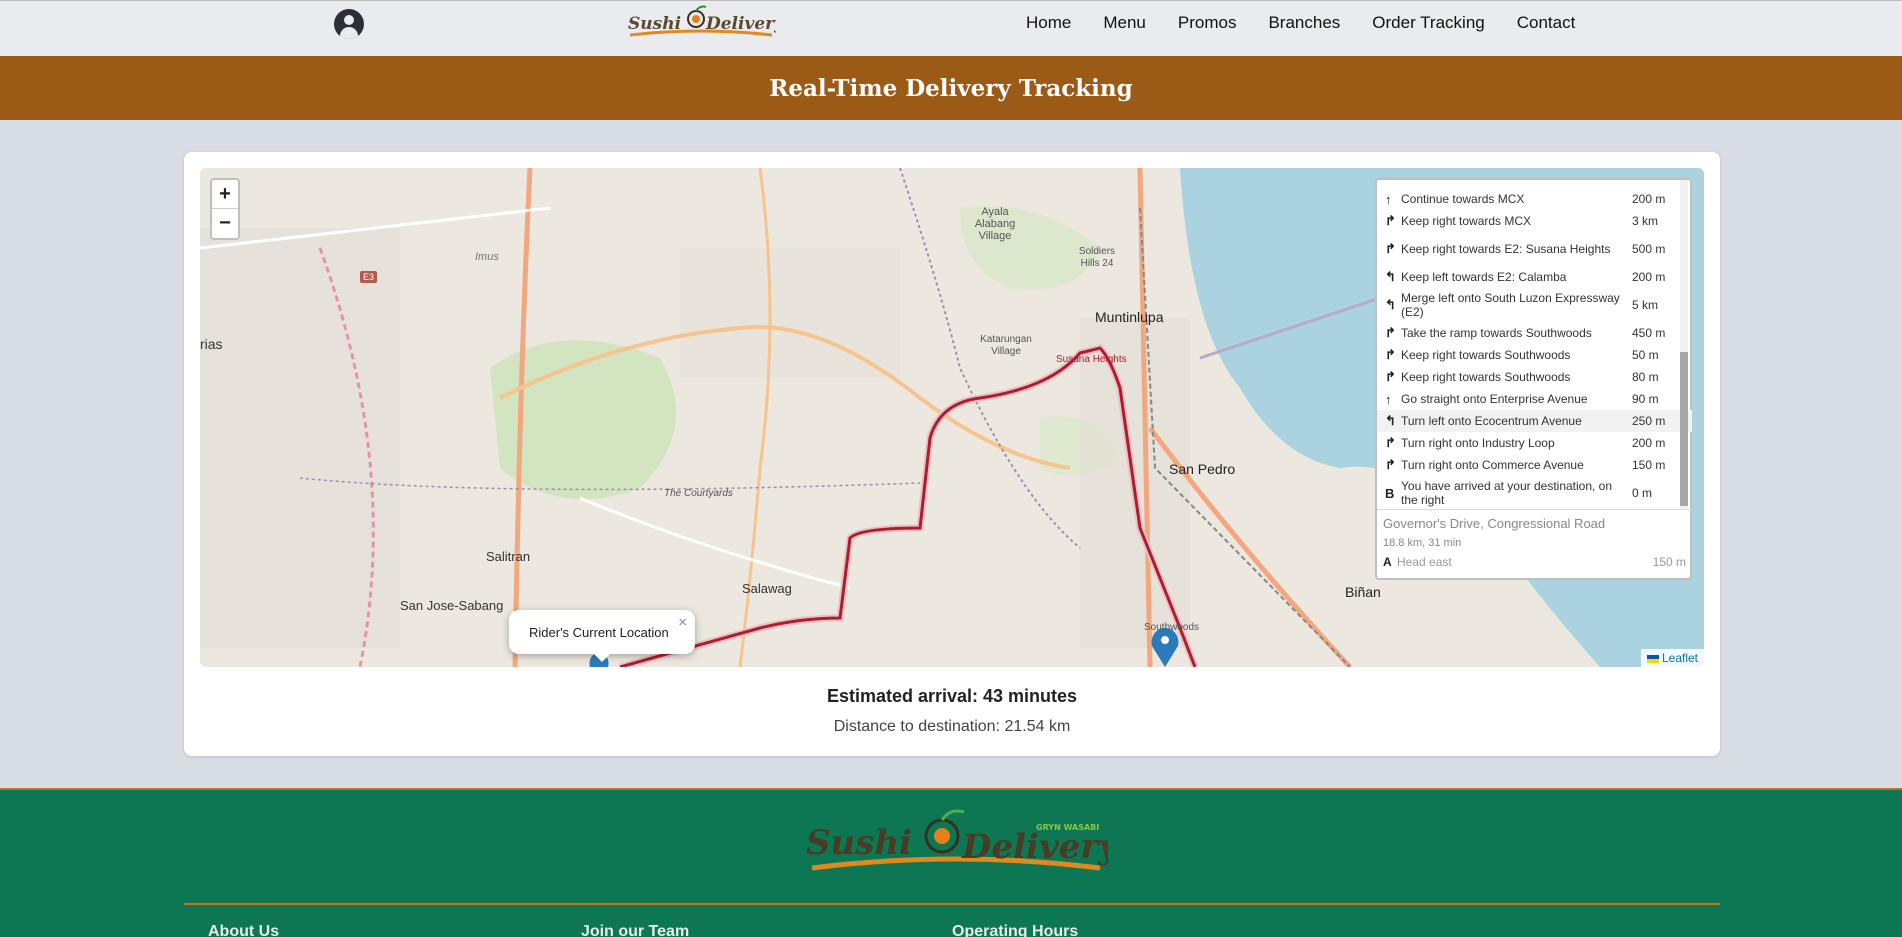 The width and height of the screenshot is (1902, 937). I want to click on alt-step-distance: 150 m, so click(1669, 562).